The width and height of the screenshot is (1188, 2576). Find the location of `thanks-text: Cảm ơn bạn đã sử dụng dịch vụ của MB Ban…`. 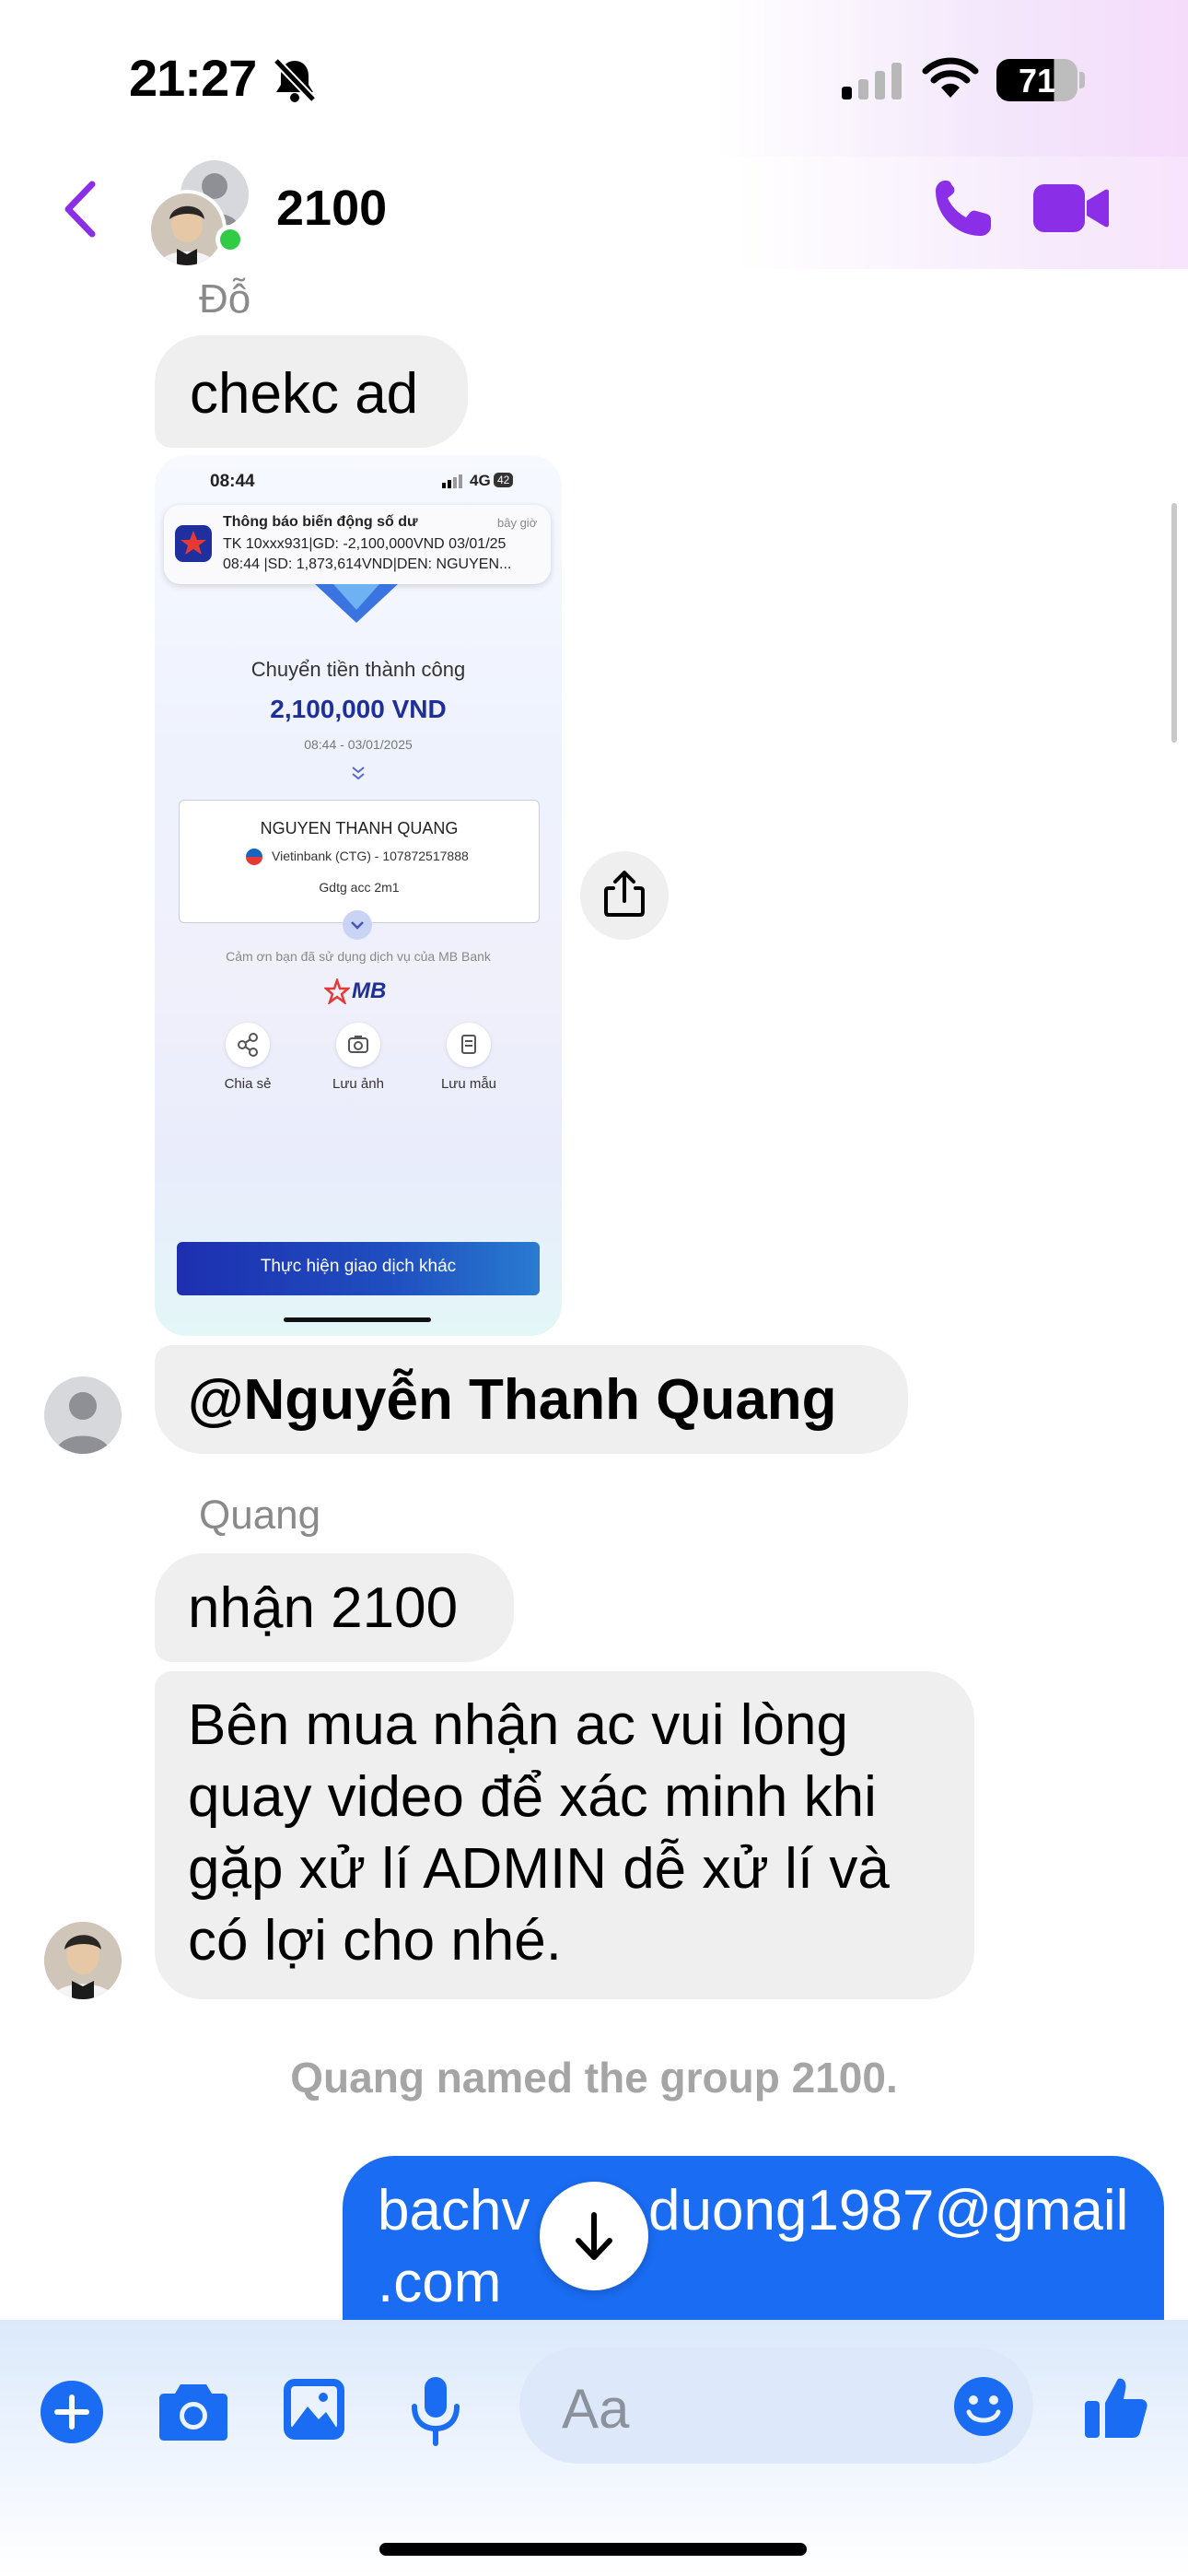

thanks-text: Cảm ơn bạn đã sử dụng dịch vụ của MB Ban… is located at coordinates (358, 956).